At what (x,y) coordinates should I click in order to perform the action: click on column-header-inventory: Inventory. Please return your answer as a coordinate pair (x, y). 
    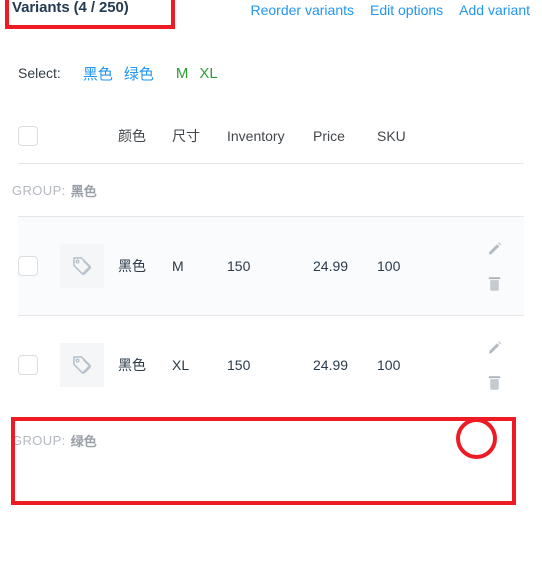
    Looking at the image, I should click on (256, 135).